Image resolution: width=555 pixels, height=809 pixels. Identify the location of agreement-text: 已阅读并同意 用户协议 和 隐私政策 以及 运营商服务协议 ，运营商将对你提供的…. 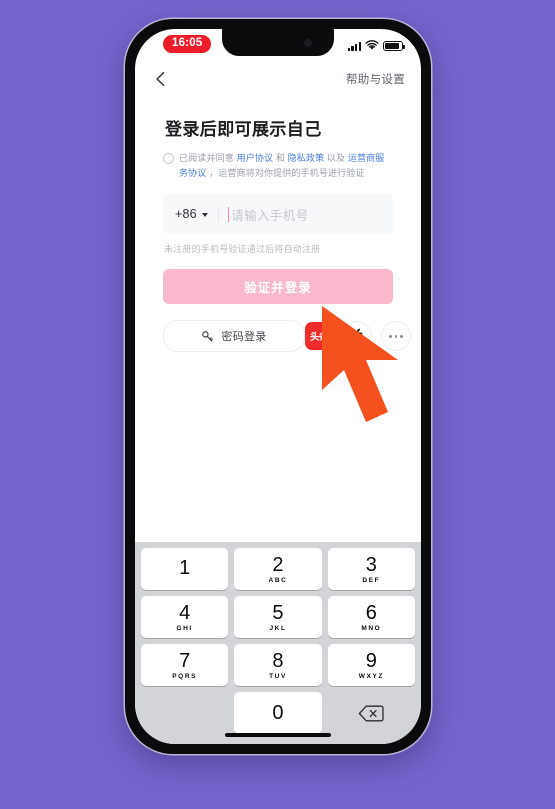
(286, 165).